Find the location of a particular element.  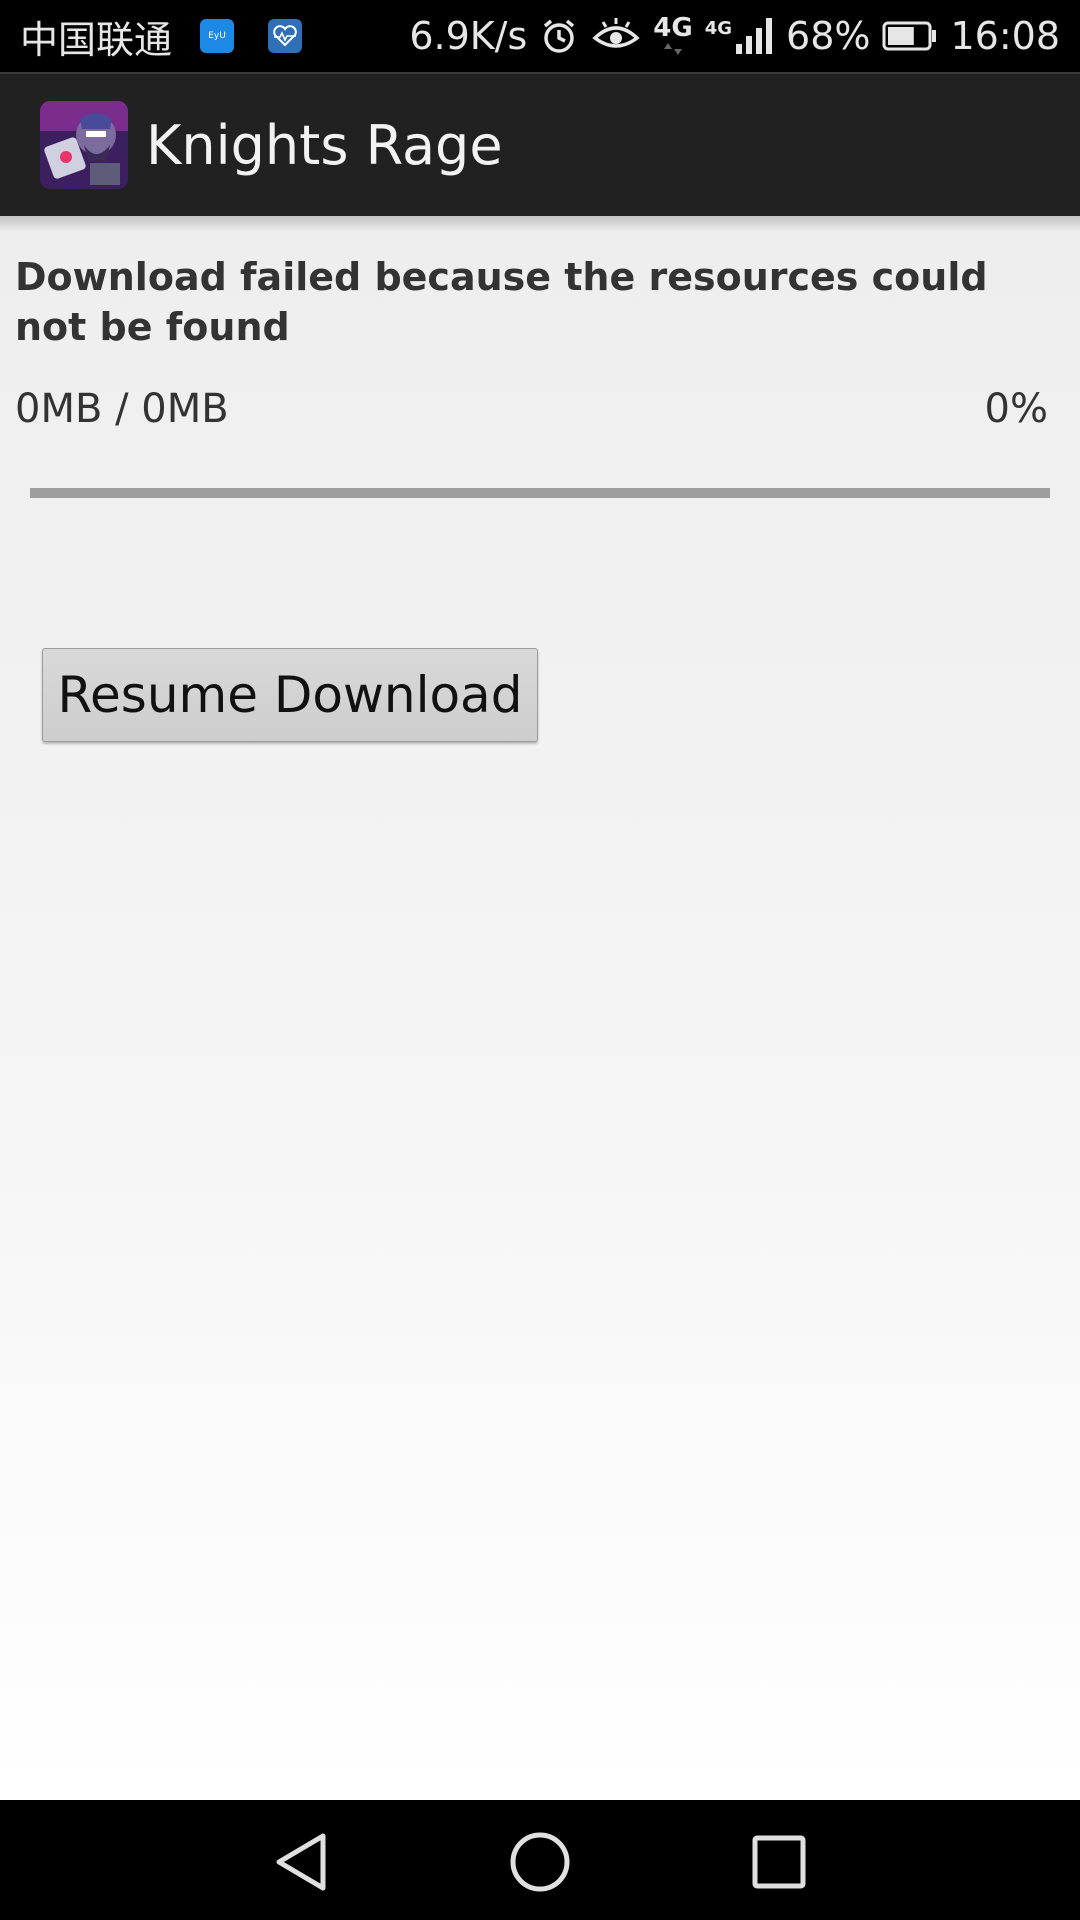

network-type-label: 4G is located at coordinates (673, 28).